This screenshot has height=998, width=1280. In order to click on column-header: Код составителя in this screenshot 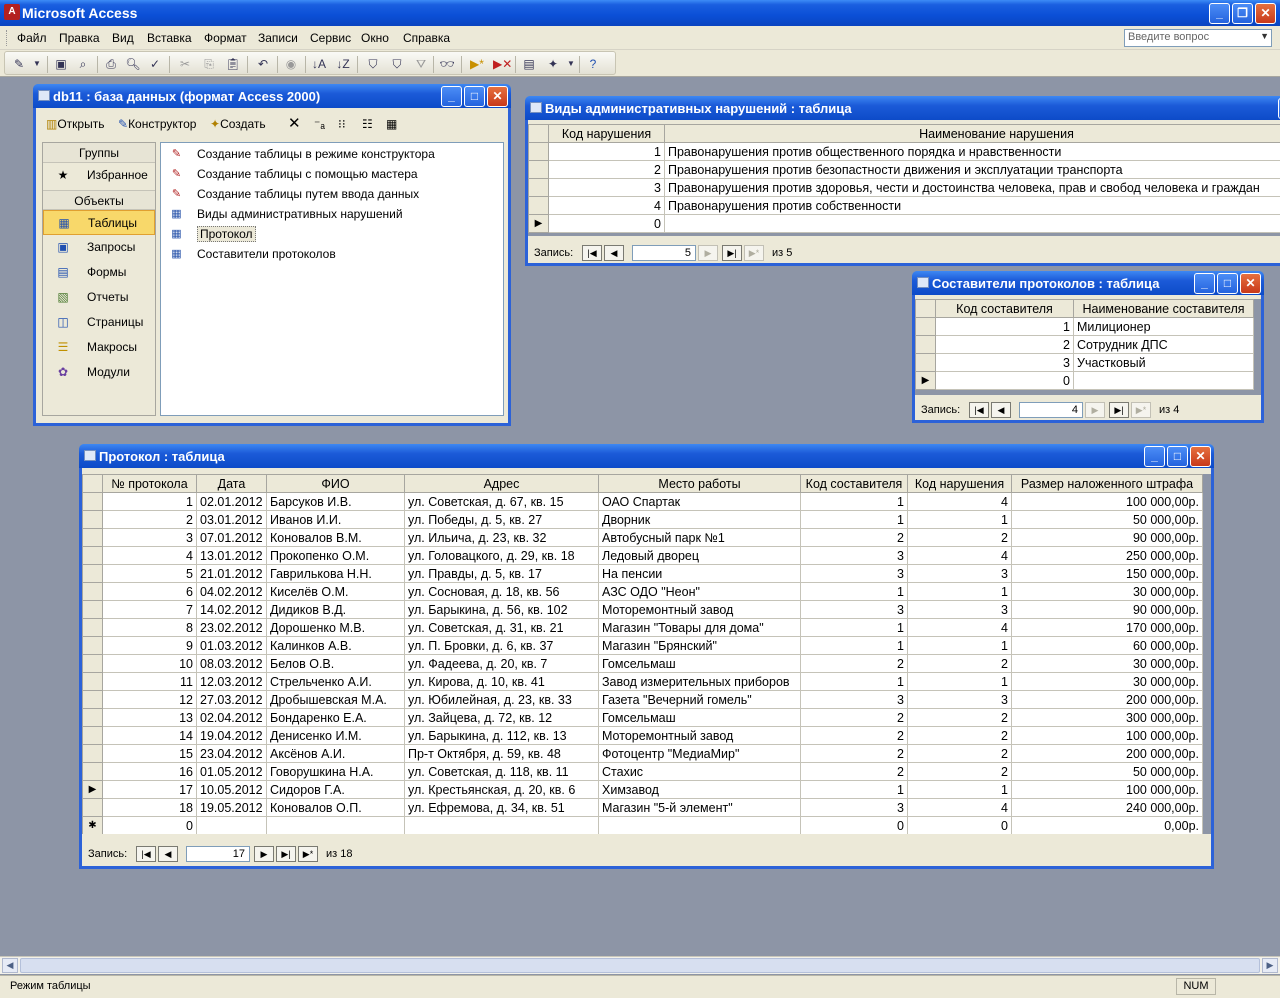, I will do `click(854, 483)`.